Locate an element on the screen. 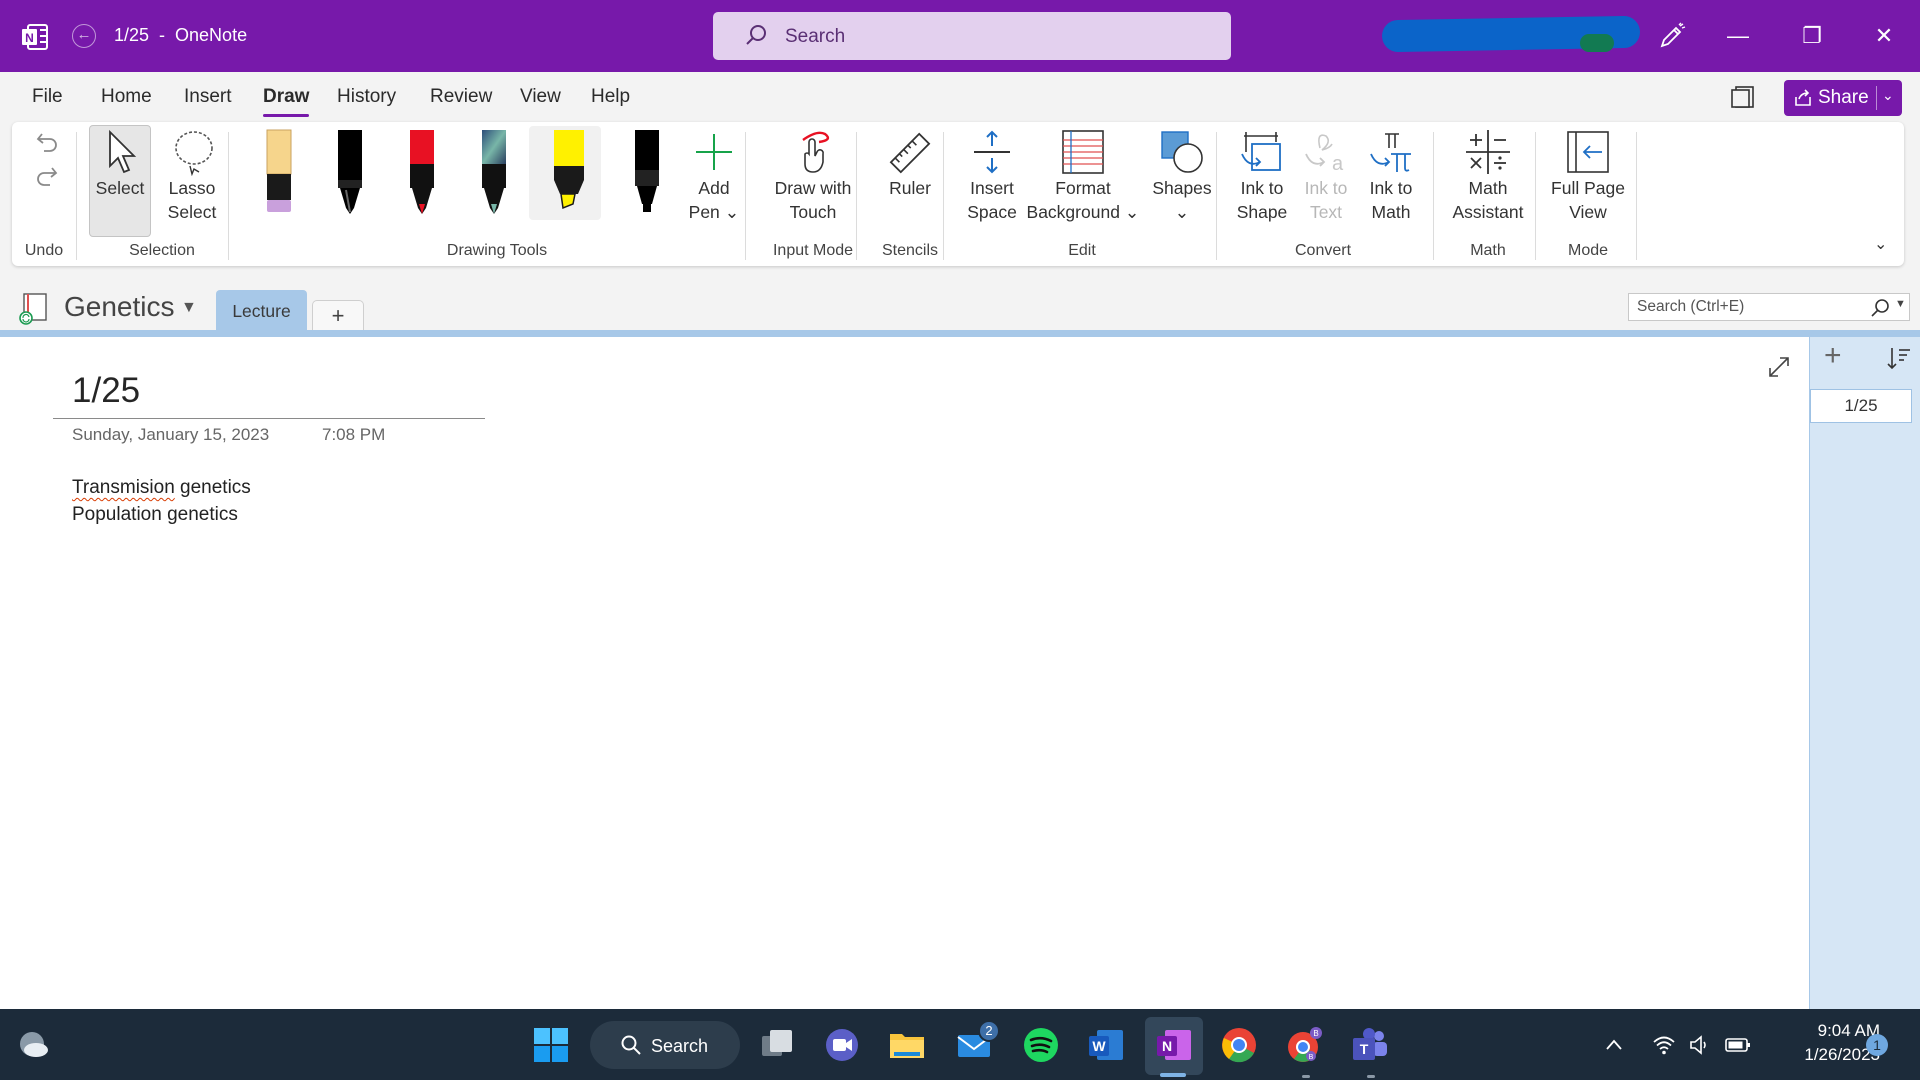 The height and width of the screenshot is (1080, 1920). tab-draw: Draw is located at coordinates (286, 101).